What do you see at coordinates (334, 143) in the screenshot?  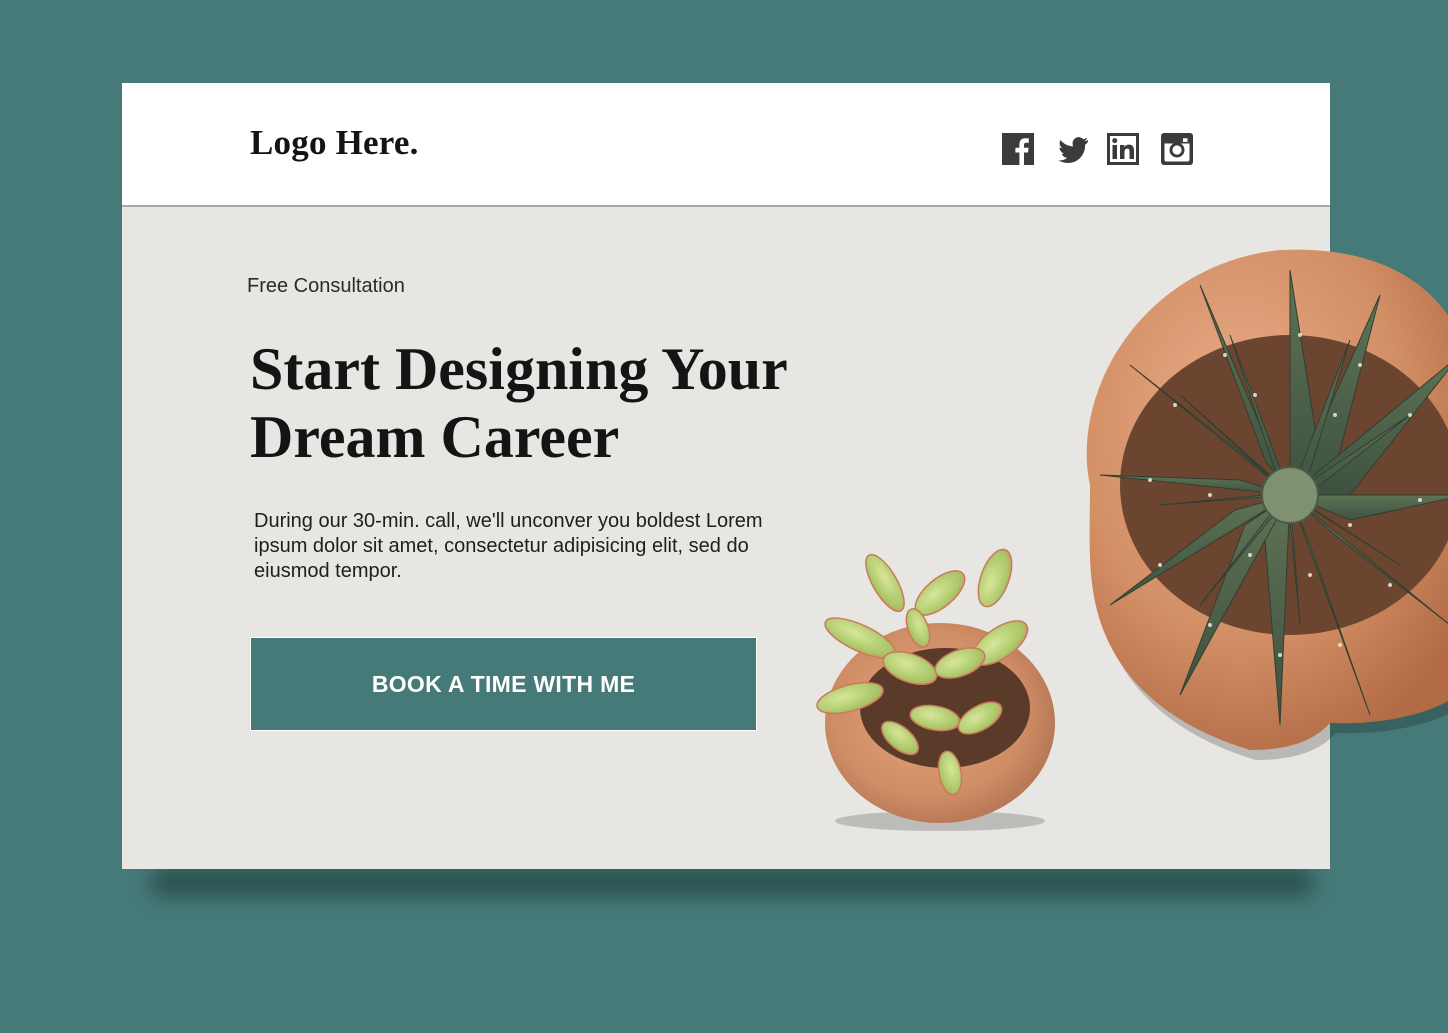 I see `logo: Logo Here.` at bounding box center [334, 143].